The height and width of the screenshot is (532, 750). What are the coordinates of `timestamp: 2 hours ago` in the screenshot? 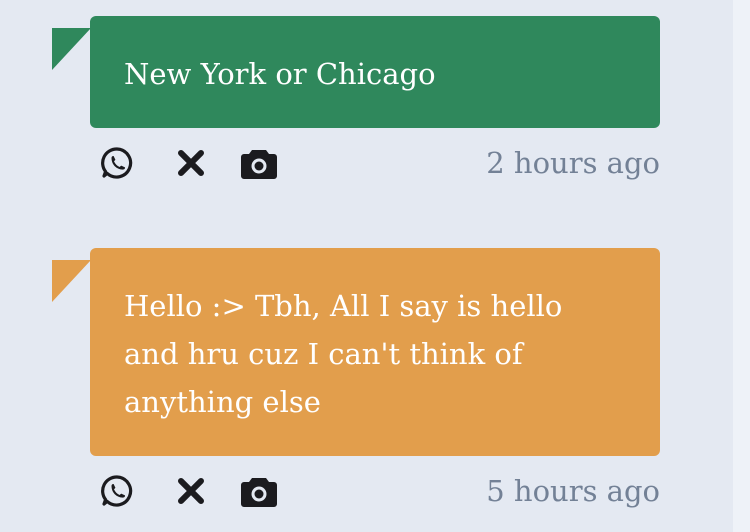 It's located at (573, 163).